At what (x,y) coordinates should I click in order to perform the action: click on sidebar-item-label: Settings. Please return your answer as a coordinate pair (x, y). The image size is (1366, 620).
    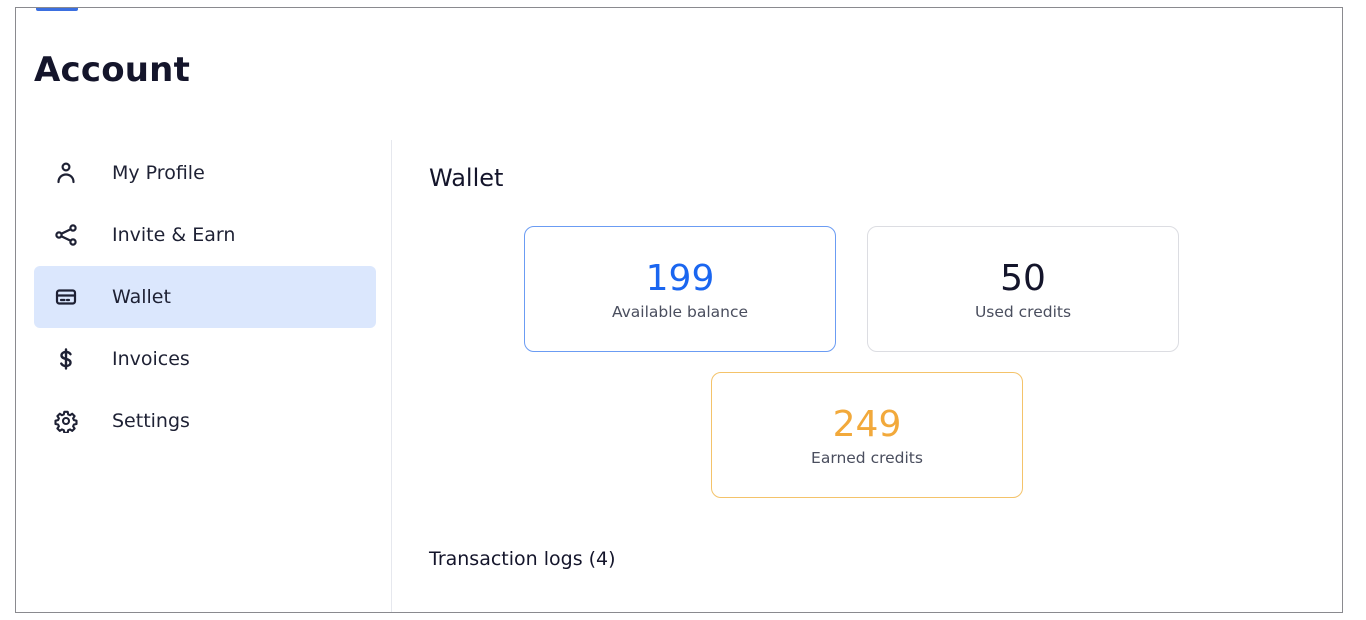
    Looking at the image, I should click on (151, 421).